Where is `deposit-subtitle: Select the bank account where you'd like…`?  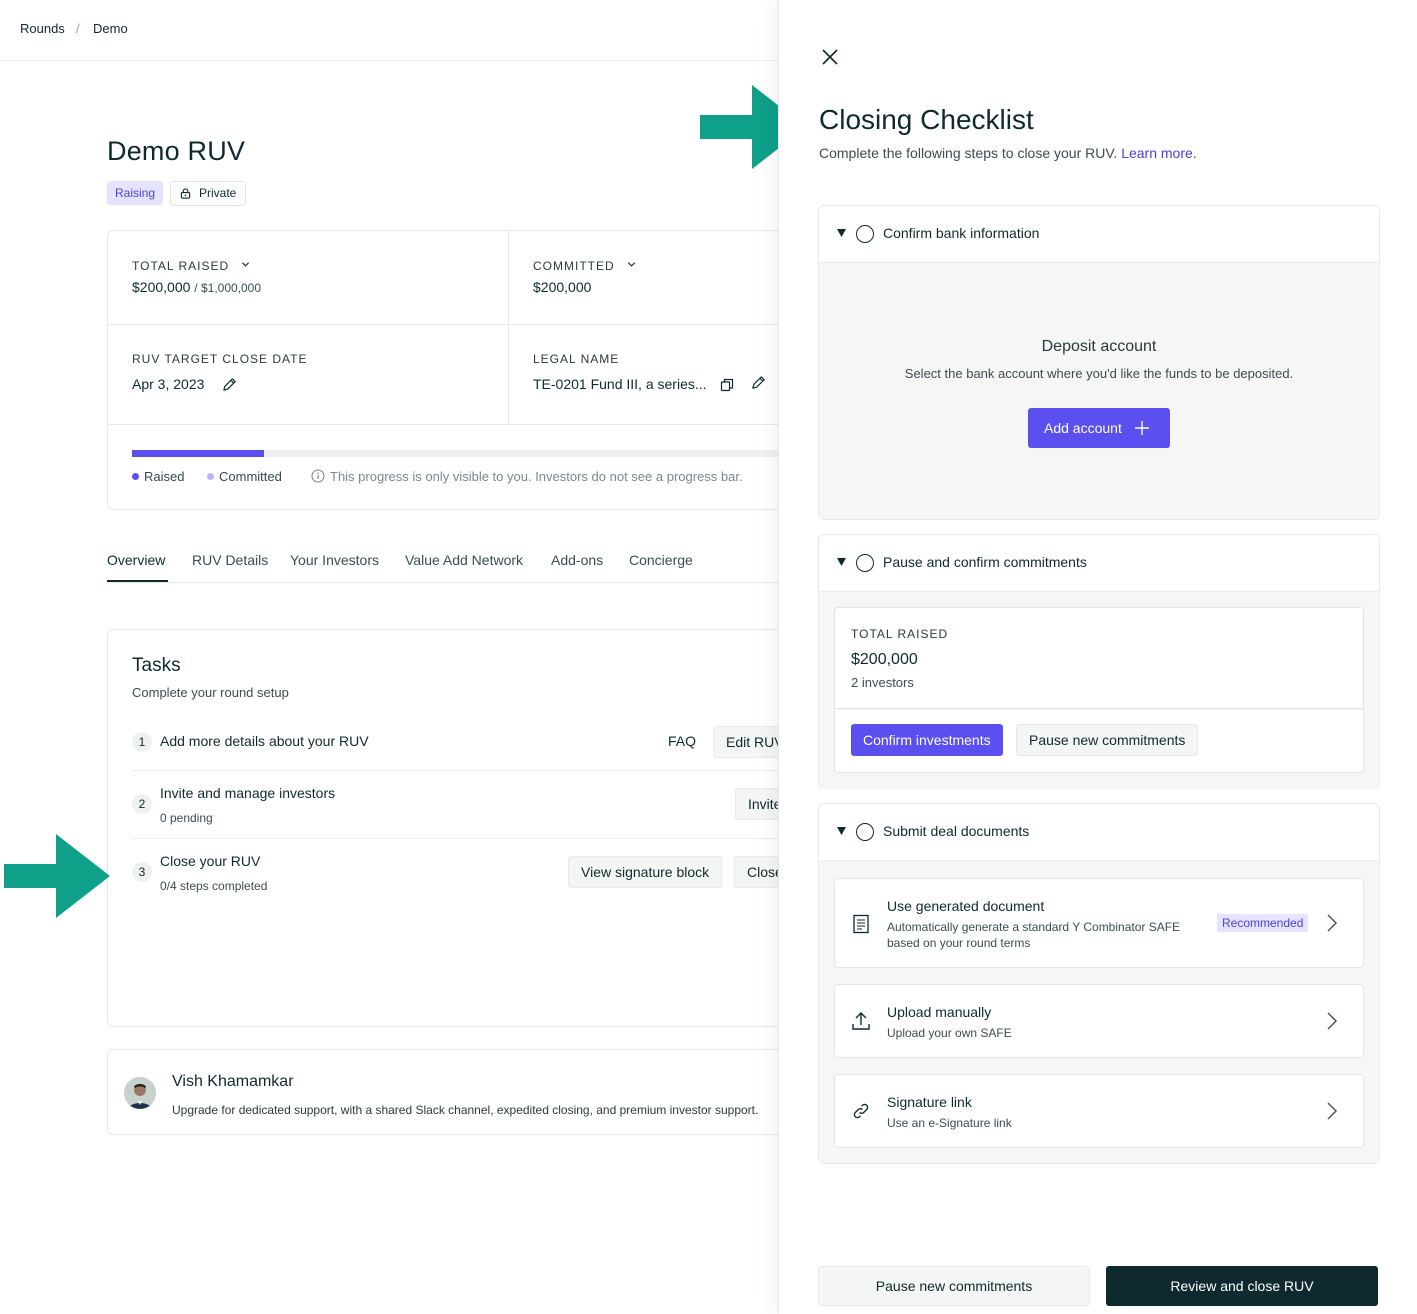
deposit-subtitle: Select the bank account where you'd like… is located at coordinates (1099, 373).